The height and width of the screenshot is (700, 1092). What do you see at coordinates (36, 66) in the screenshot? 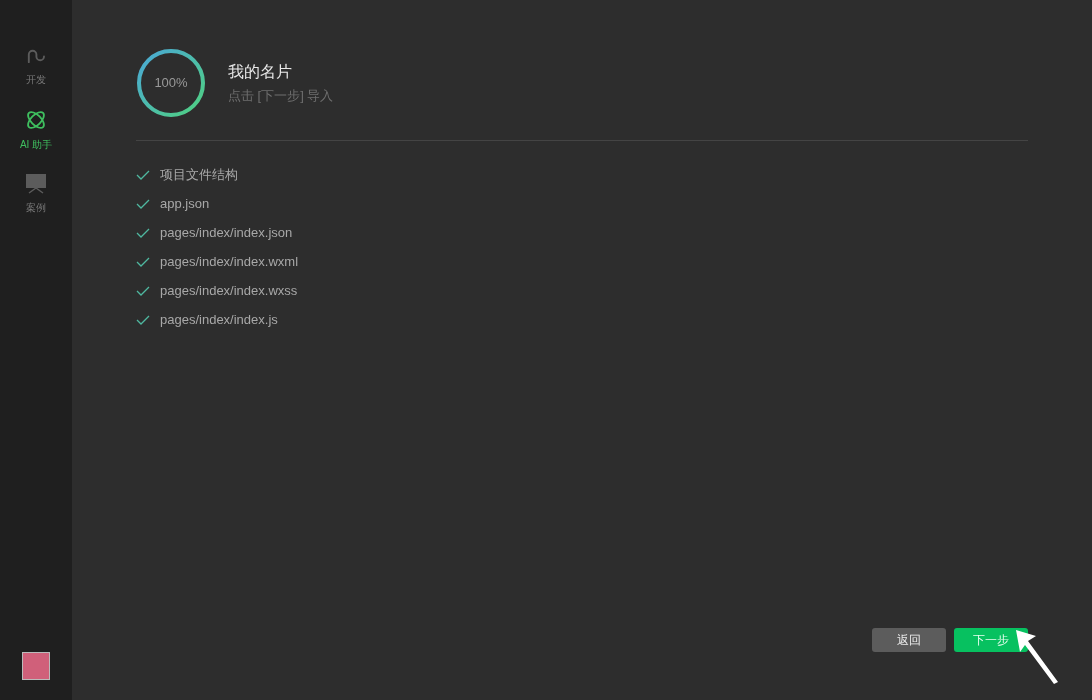
I see `sidebar-item: 开发` at bounding box center [36, 66].